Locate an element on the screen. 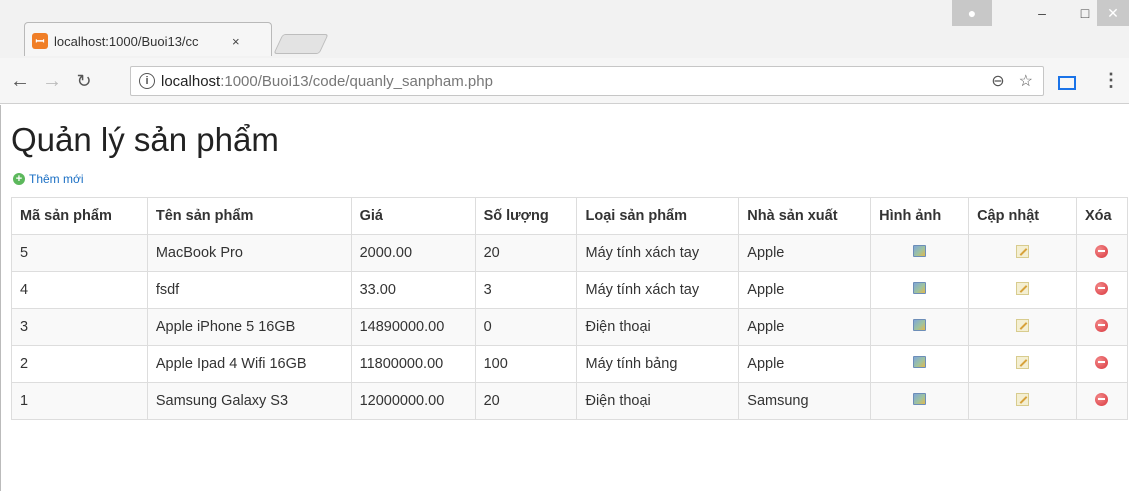 This screenshot has width=1129, height=491. cell-product-name: fsdf is located at coordinates (249, 290).